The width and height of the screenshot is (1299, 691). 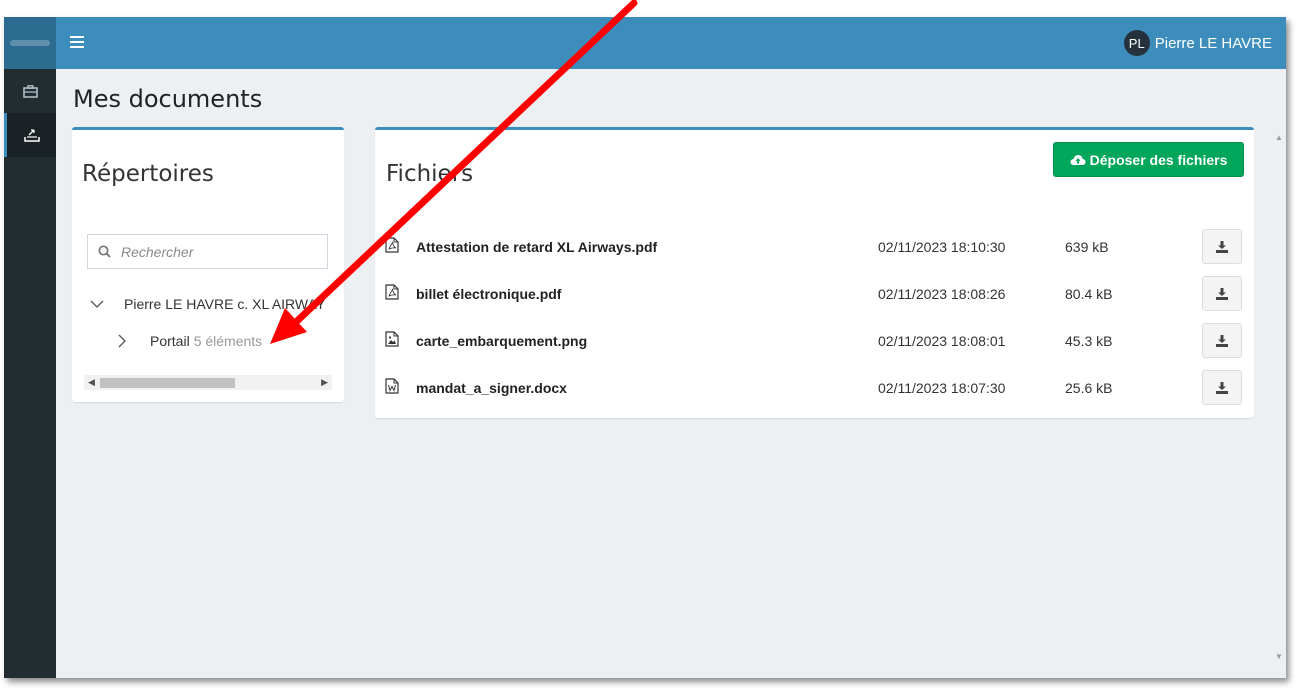 What do you see at coordinates (77, 42) in the screenshot?
I see `hamburger-icon` at bounding box center [77, 42].